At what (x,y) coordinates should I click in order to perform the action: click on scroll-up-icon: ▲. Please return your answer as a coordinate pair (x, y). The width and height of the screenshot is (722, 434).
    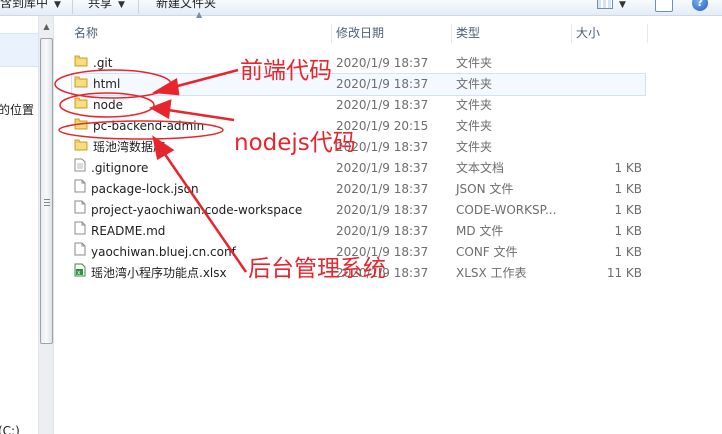
    Looking at the image, I should click on (46, 27).